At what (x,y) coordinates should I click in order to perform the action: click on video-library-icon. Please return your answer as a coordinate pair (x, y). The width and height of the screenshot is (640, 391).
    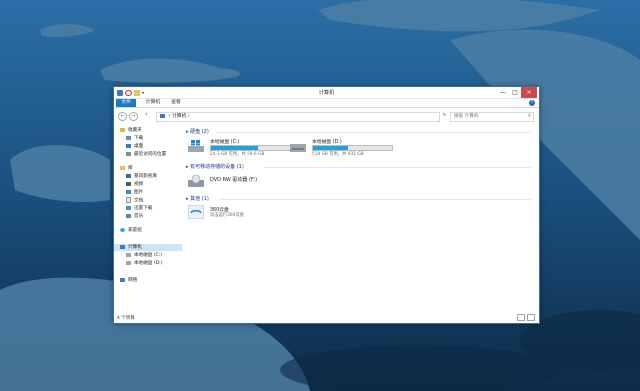
    Looking at the image, I should click on (128, 175).